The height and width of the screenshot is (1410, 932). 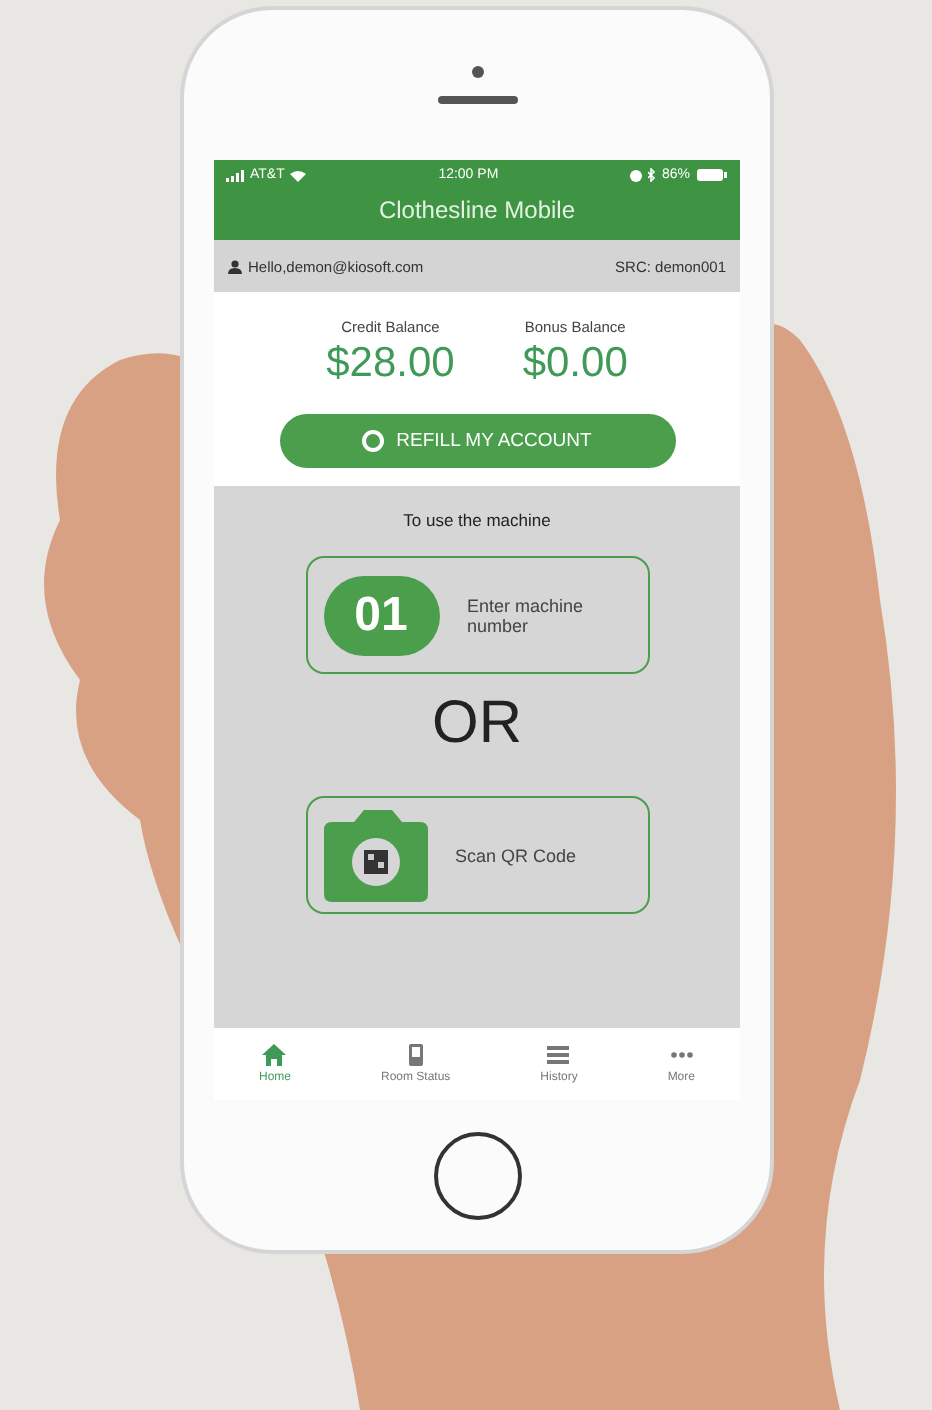 What do you see at coordinates (558, 1055) in the screenshot?
I see `list-icon` at bounding box center [558, 1055].